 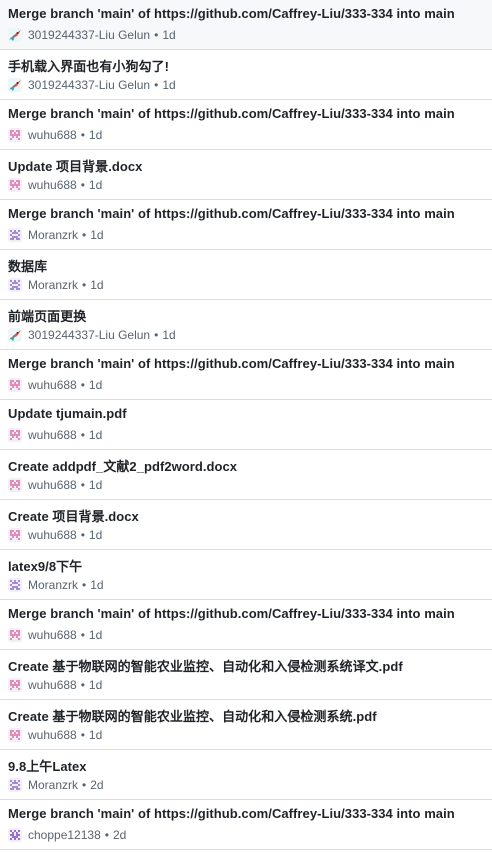 I want to click on commit-message-link: Update tjumain.pdf, so click(x=67, y=413).